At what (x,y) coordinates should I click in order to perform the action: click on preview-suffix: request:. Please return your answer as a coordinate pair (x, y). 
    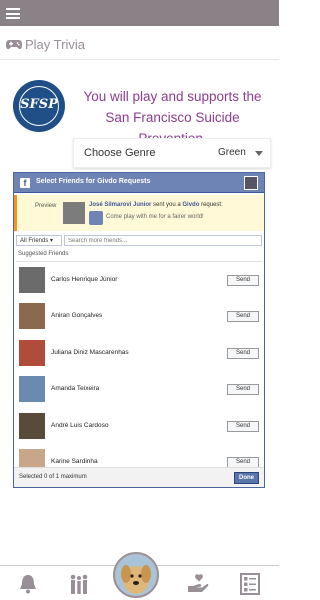
    Looking at the image, I should click on (211, 205).